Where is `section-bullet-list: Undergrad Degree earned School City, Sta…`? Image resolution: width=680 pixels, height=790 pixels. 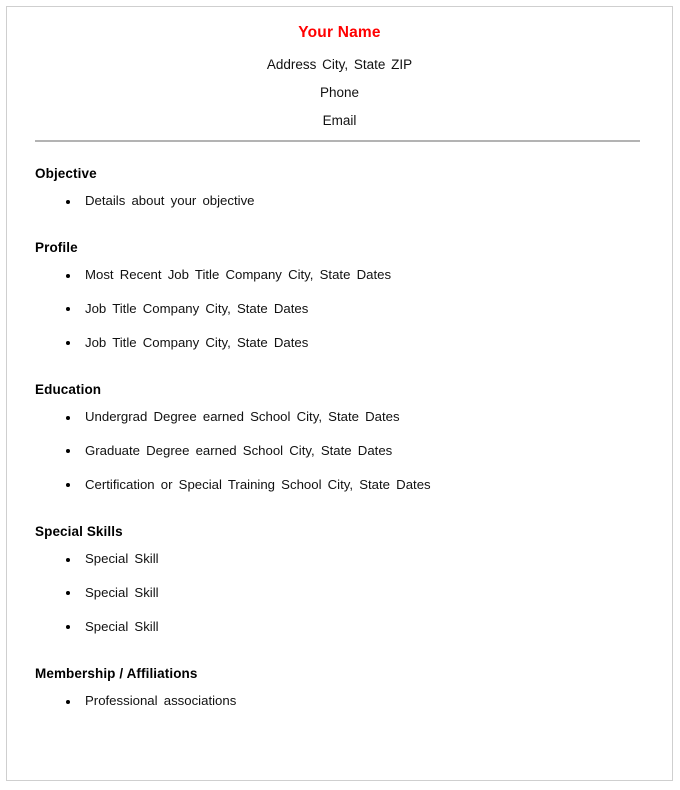
section-bullet-list: Undergrad Degree earned School City, Sta… is located at coordinates (339, 451).